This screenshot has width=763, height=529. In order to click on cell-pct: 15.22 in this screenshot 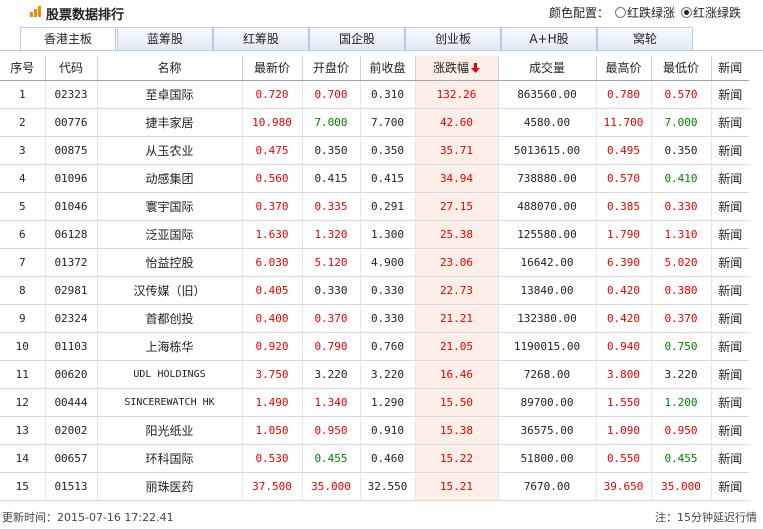, I will do `click(457, 458)`.